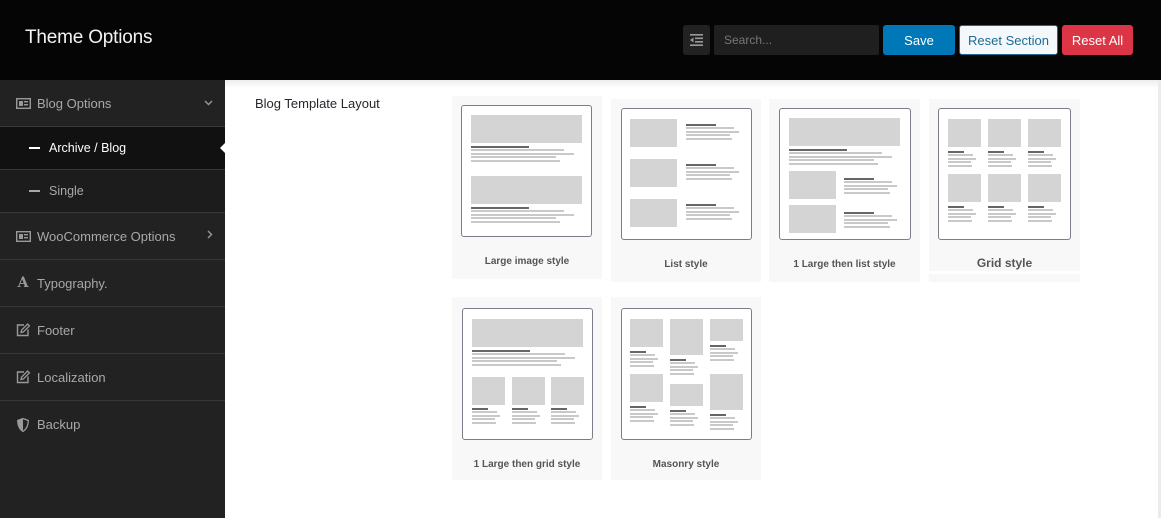  What do you see at coordinates (686, 264) in the screenshot?
I see `layout-option-label: List style` at bounding box center [686, 264].